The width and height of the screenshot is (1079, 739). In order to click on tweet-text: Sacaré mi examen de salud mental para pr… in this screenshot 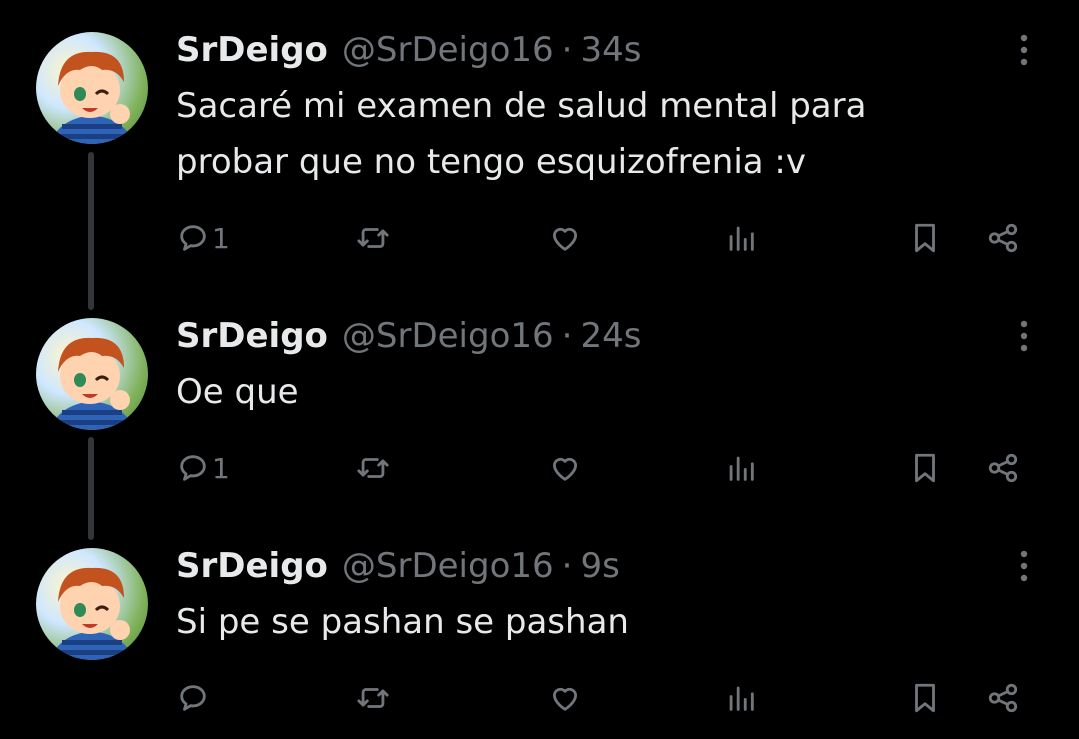, I will do `click(606, 134)`.